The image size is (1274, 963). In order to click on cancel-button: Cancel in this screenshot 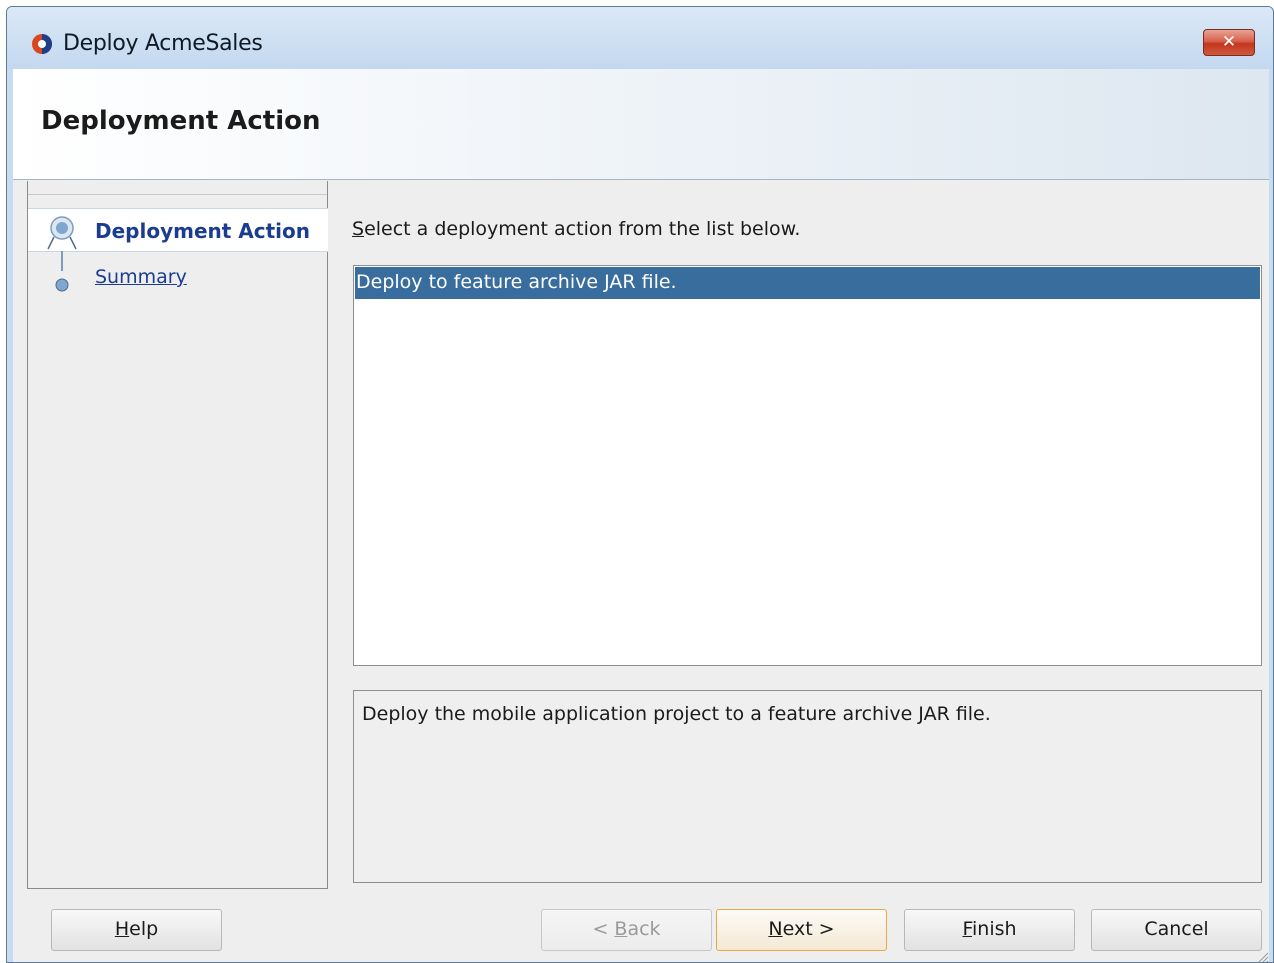, I will do `click(1176, 930)`.